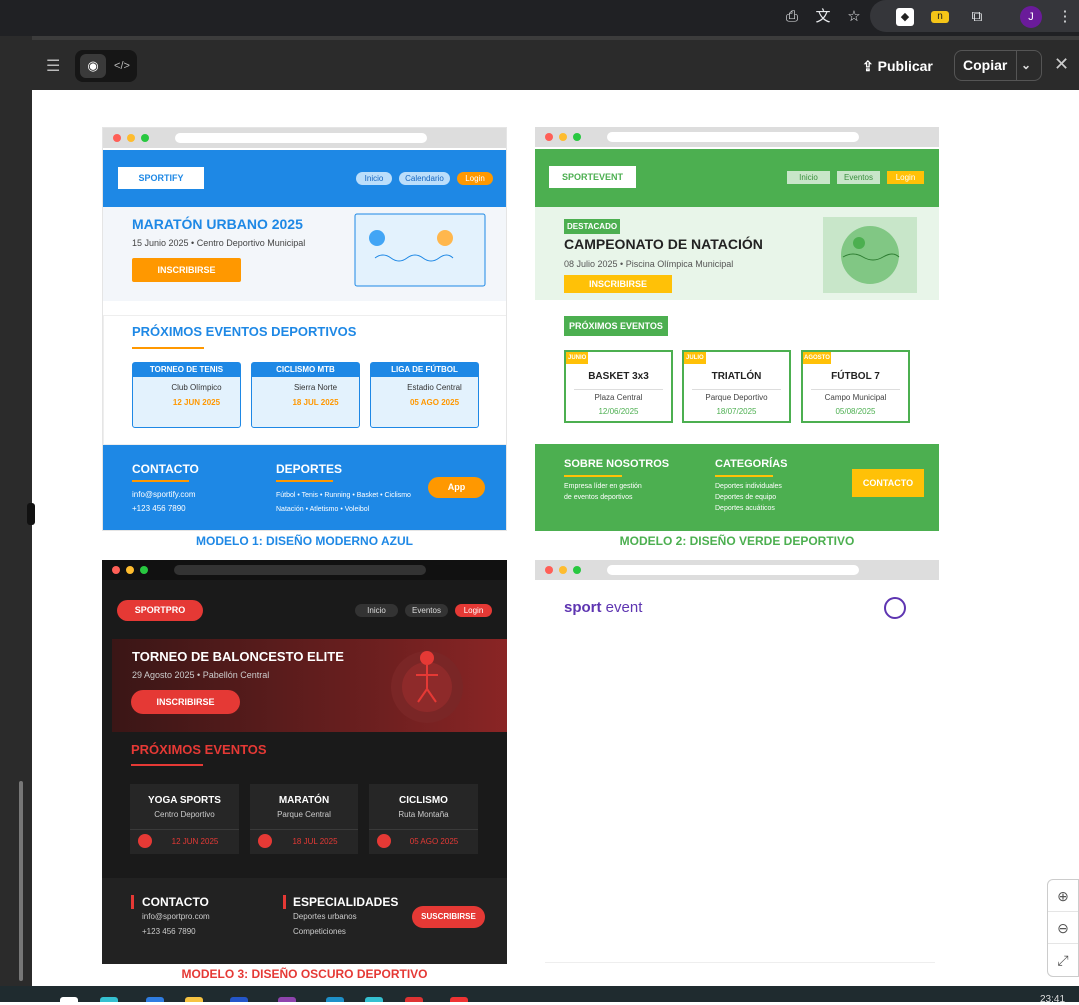  Describe the element at coordinates (184, 814) in the screenshot. I see `m3-card-place: Centro Deportivo` at that location.